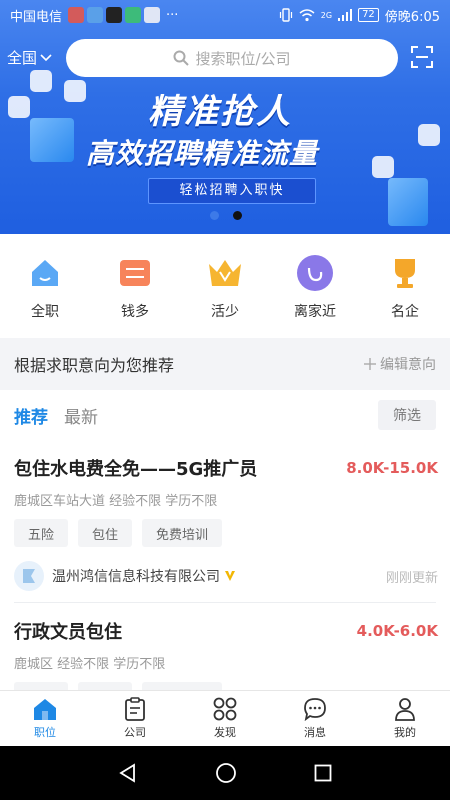 This screenshot has width=450, height=800. Describe the element at coordinates (408, 365) in the screenshot. I see `edit-intention-label: 编辑意向` at that location.